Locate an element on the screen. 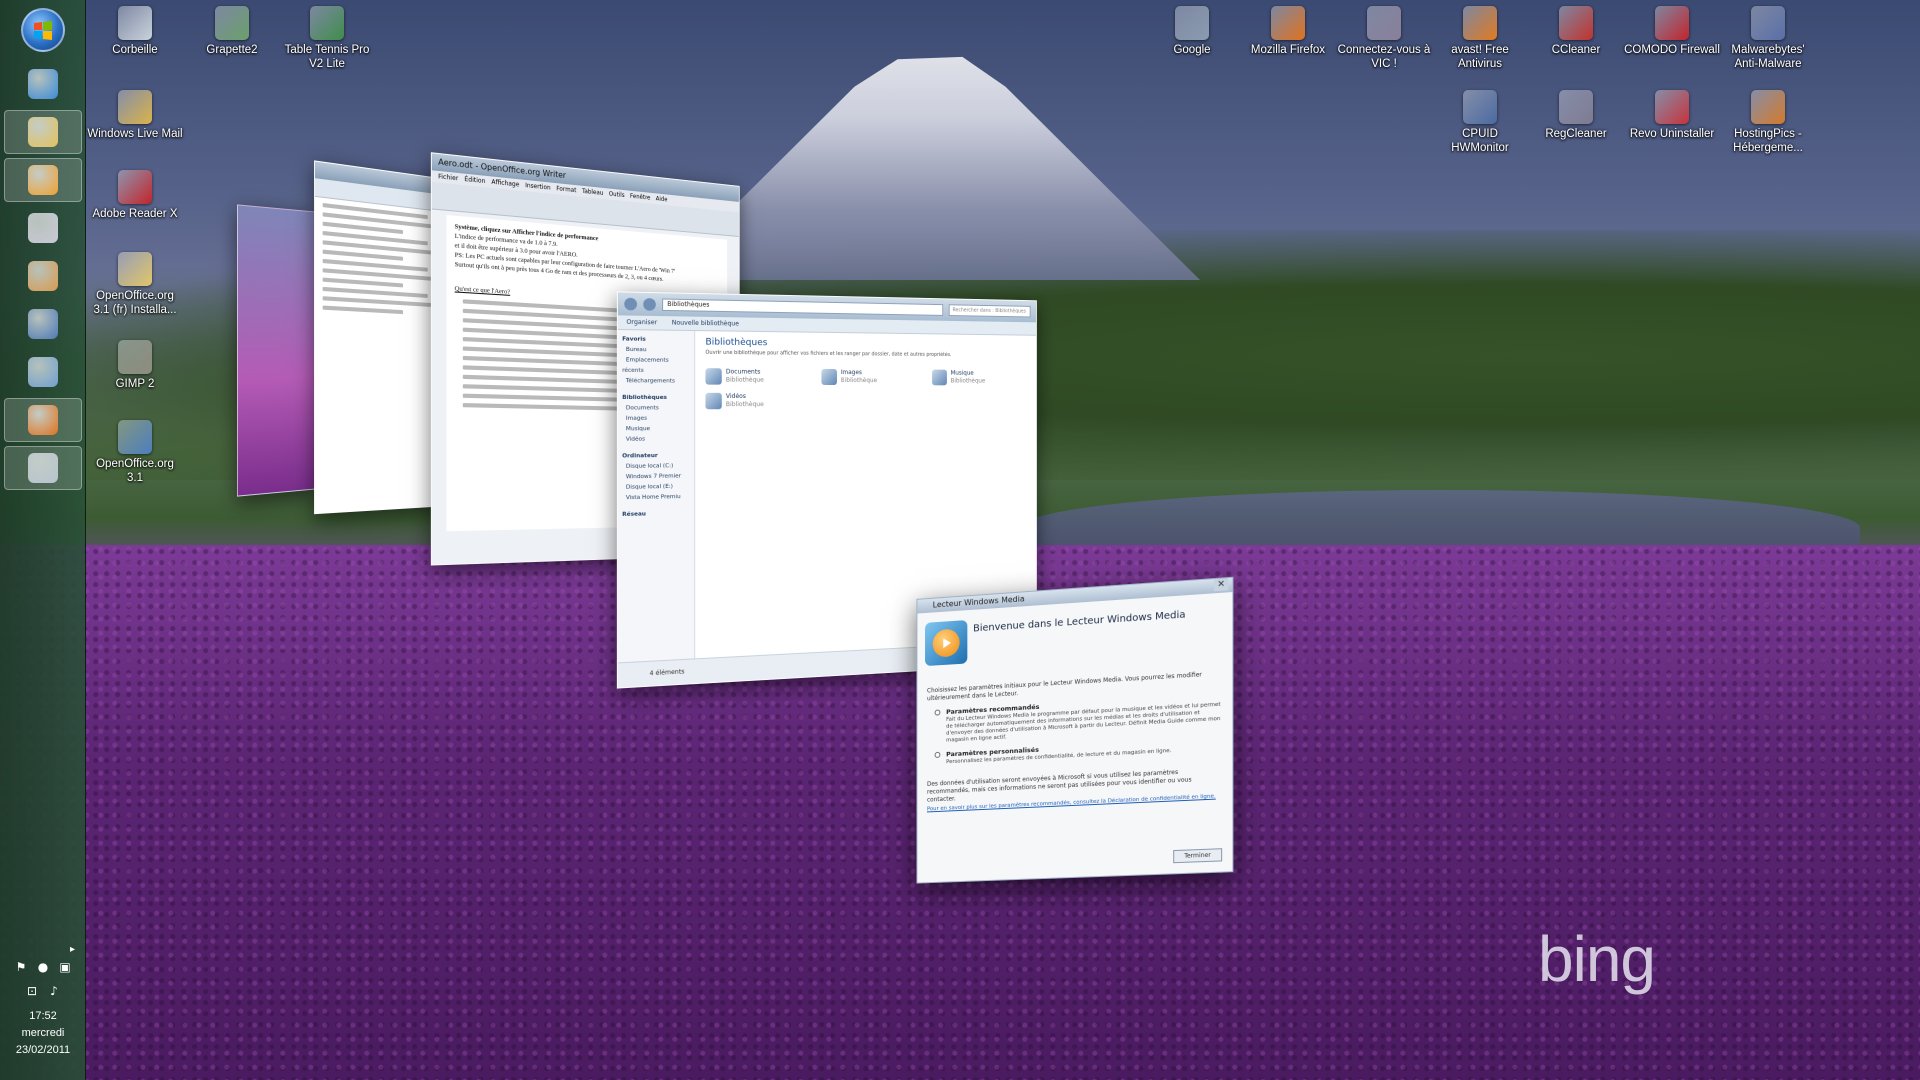 This screenshot has width=1920, height=1080. taskbar-button-media-player is located at coordinates (43, 180).